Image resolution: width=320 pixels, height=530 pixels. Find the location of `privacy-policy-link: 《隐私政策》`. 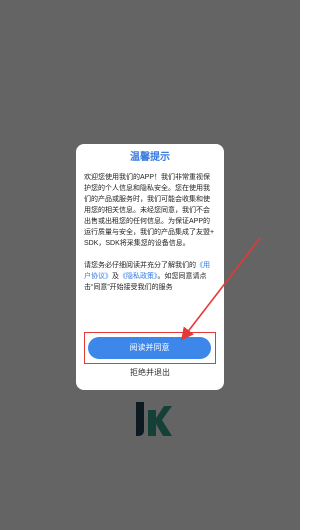

privacy-policy-link: 《隐私政策》 is located at coordinates (138, 276).